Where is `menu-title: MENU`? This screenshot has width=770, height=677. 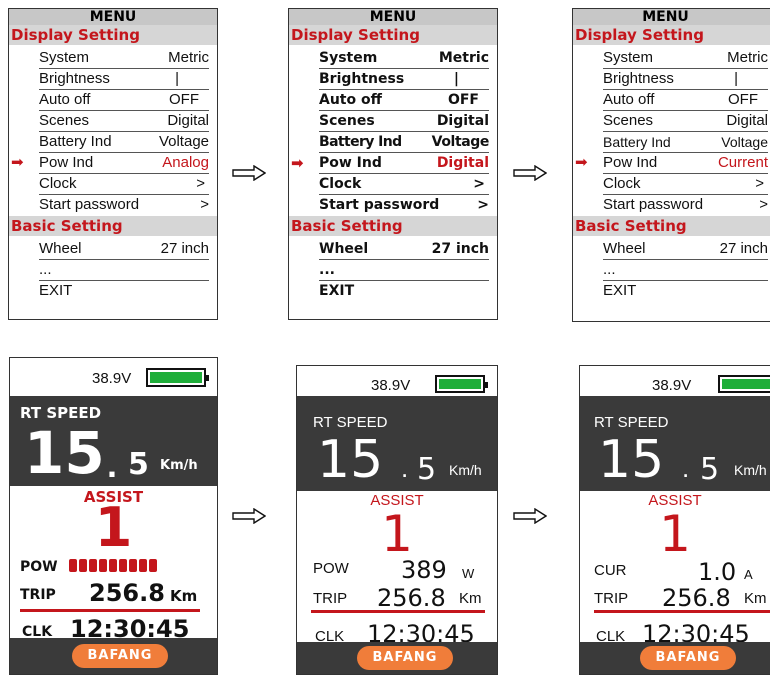 menu-title: MENU is located at coordinates (113, 17).